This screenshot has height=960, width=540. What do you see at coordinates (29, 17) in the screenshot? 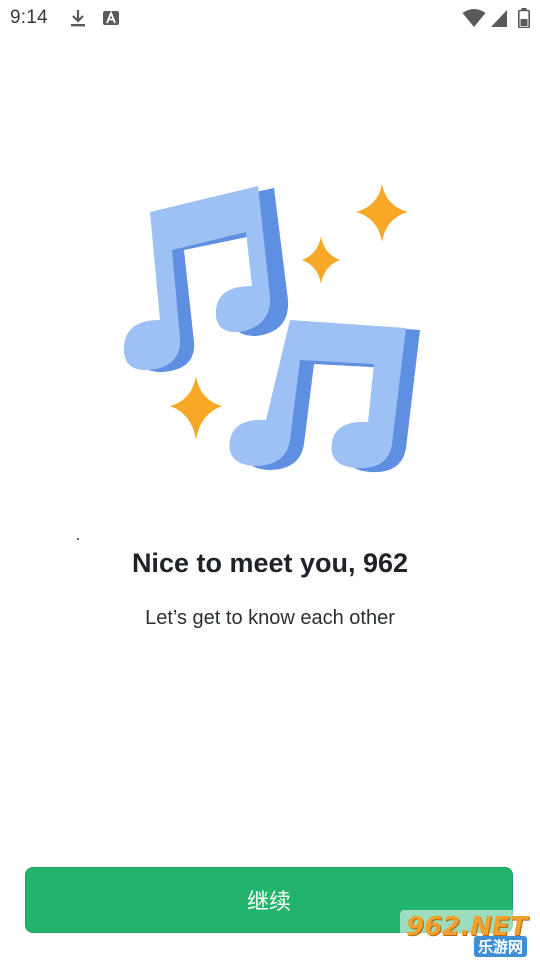
I see `status-time: 9:14` at bounding box center [29, 17].